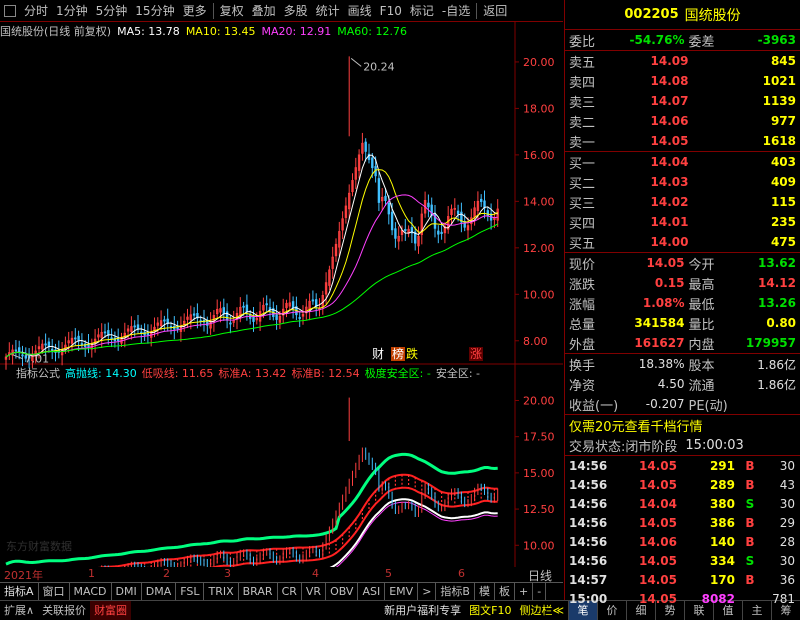  Describe the element at coordinates (372, 591) in the screenshot. I see `indicator-tab: ASI` at that location.